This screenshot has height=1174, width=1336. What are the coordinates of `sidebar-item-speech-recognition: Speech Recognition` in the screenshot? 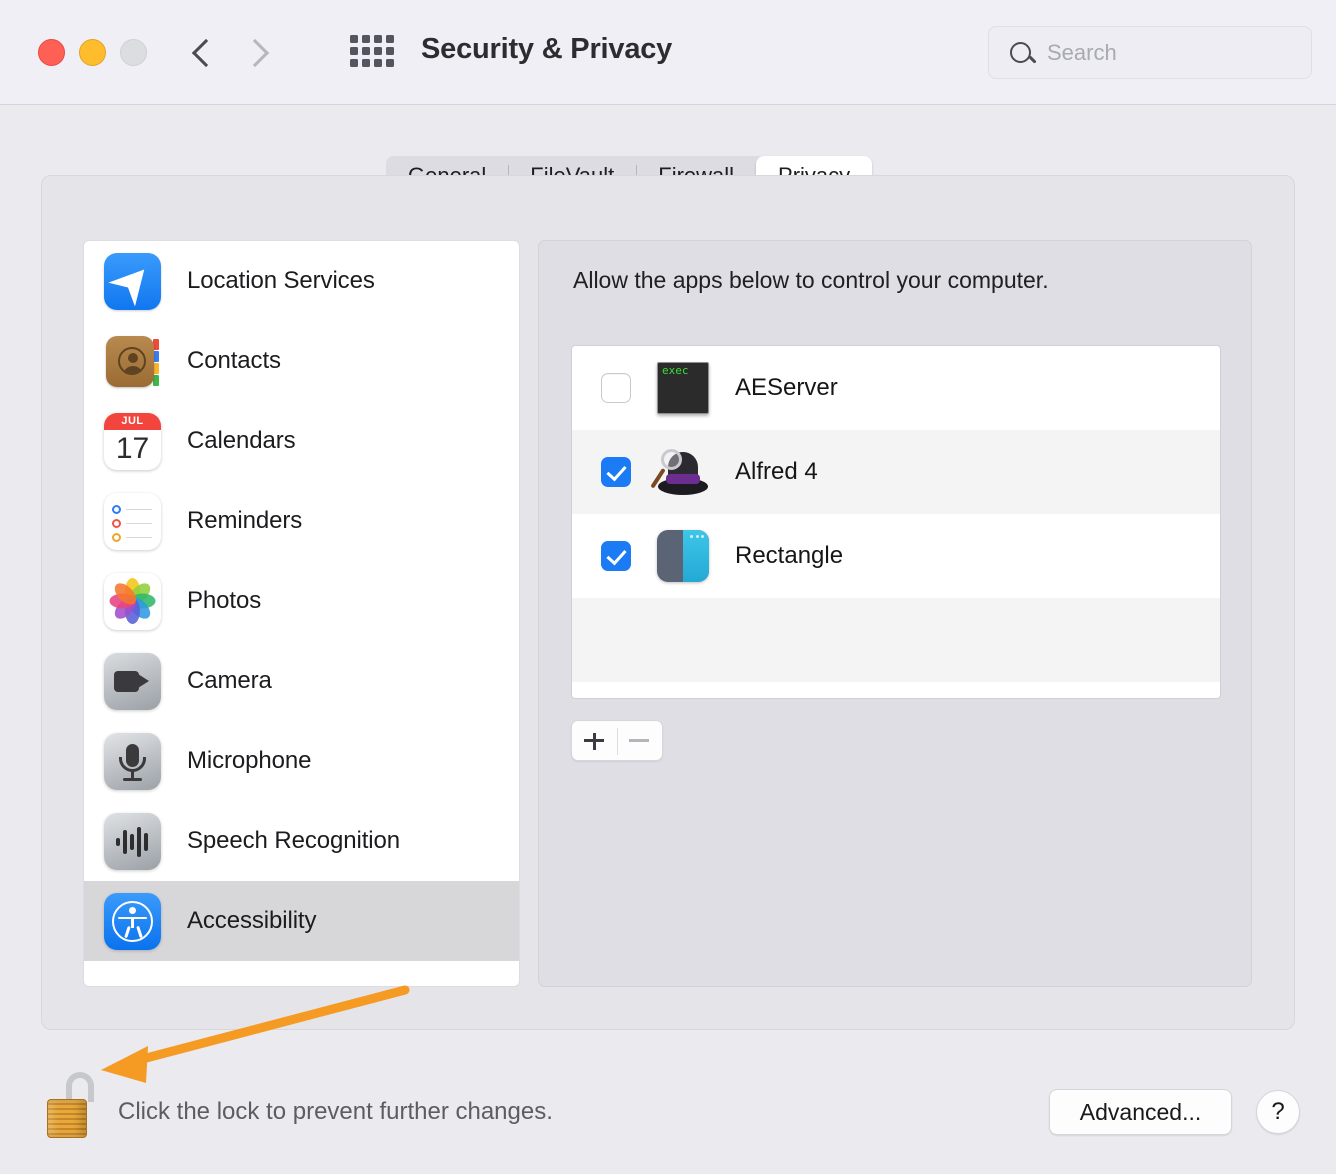 It's located at (301, 841).